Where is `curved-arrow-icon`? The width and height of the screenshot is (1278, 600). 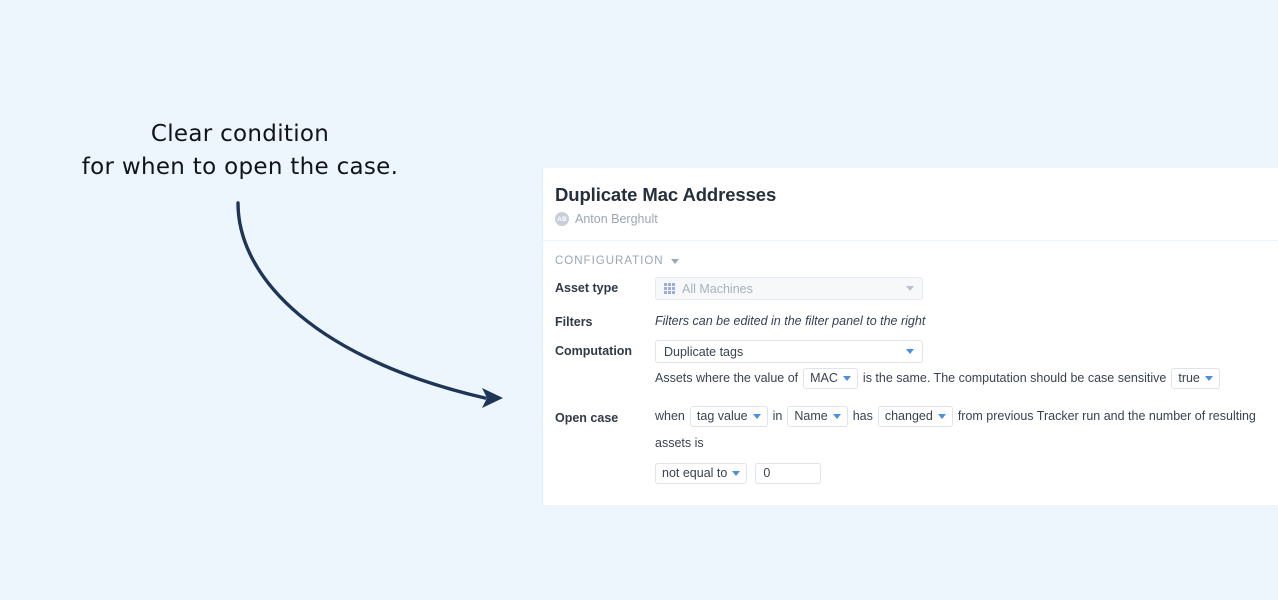
curved-arrow-icon is located at coordinates (369, 304).